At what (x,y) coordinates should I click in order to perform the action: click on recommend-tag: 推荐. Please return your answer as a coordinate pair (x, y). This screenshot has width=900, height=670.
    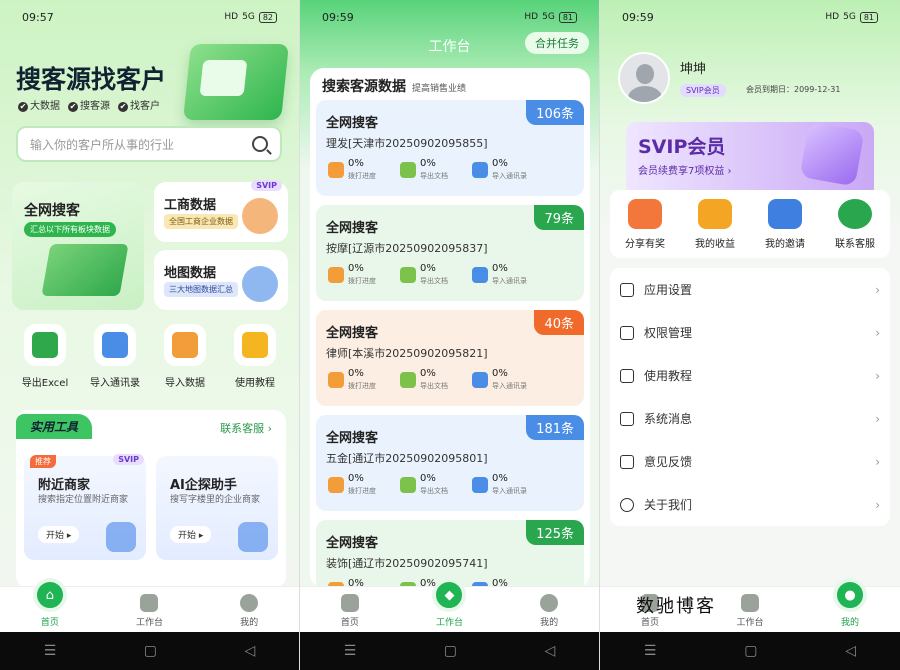
    Looking at the image, I should click on (43, 461).